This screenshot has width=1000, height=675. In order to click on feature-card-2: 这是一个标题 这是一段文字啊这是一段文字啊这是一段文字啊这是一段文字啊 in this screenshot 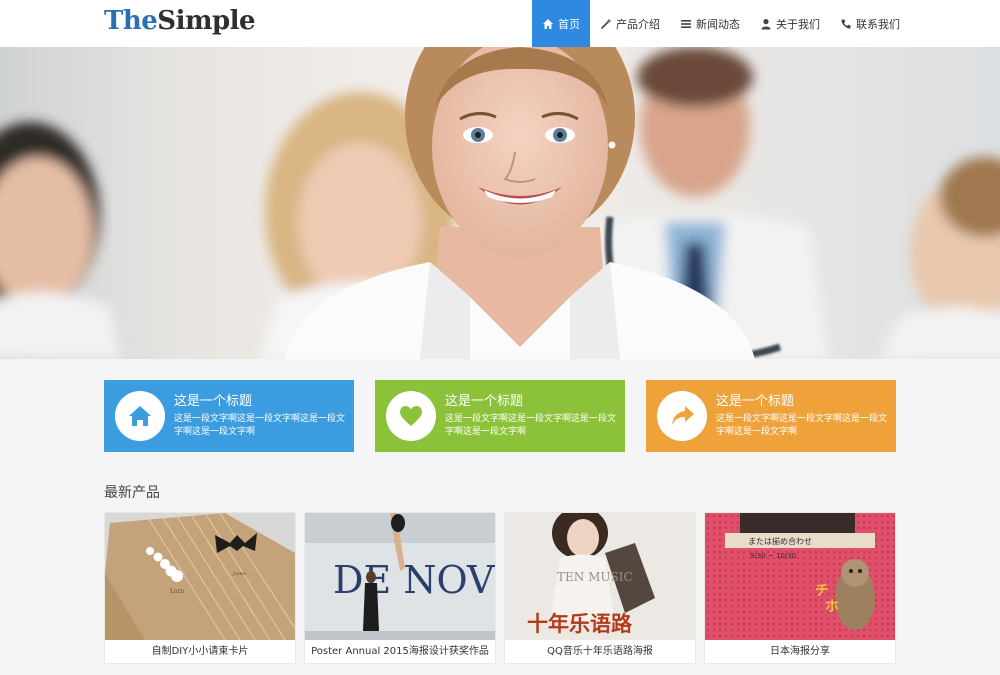, I will do `click(500, 416)`.